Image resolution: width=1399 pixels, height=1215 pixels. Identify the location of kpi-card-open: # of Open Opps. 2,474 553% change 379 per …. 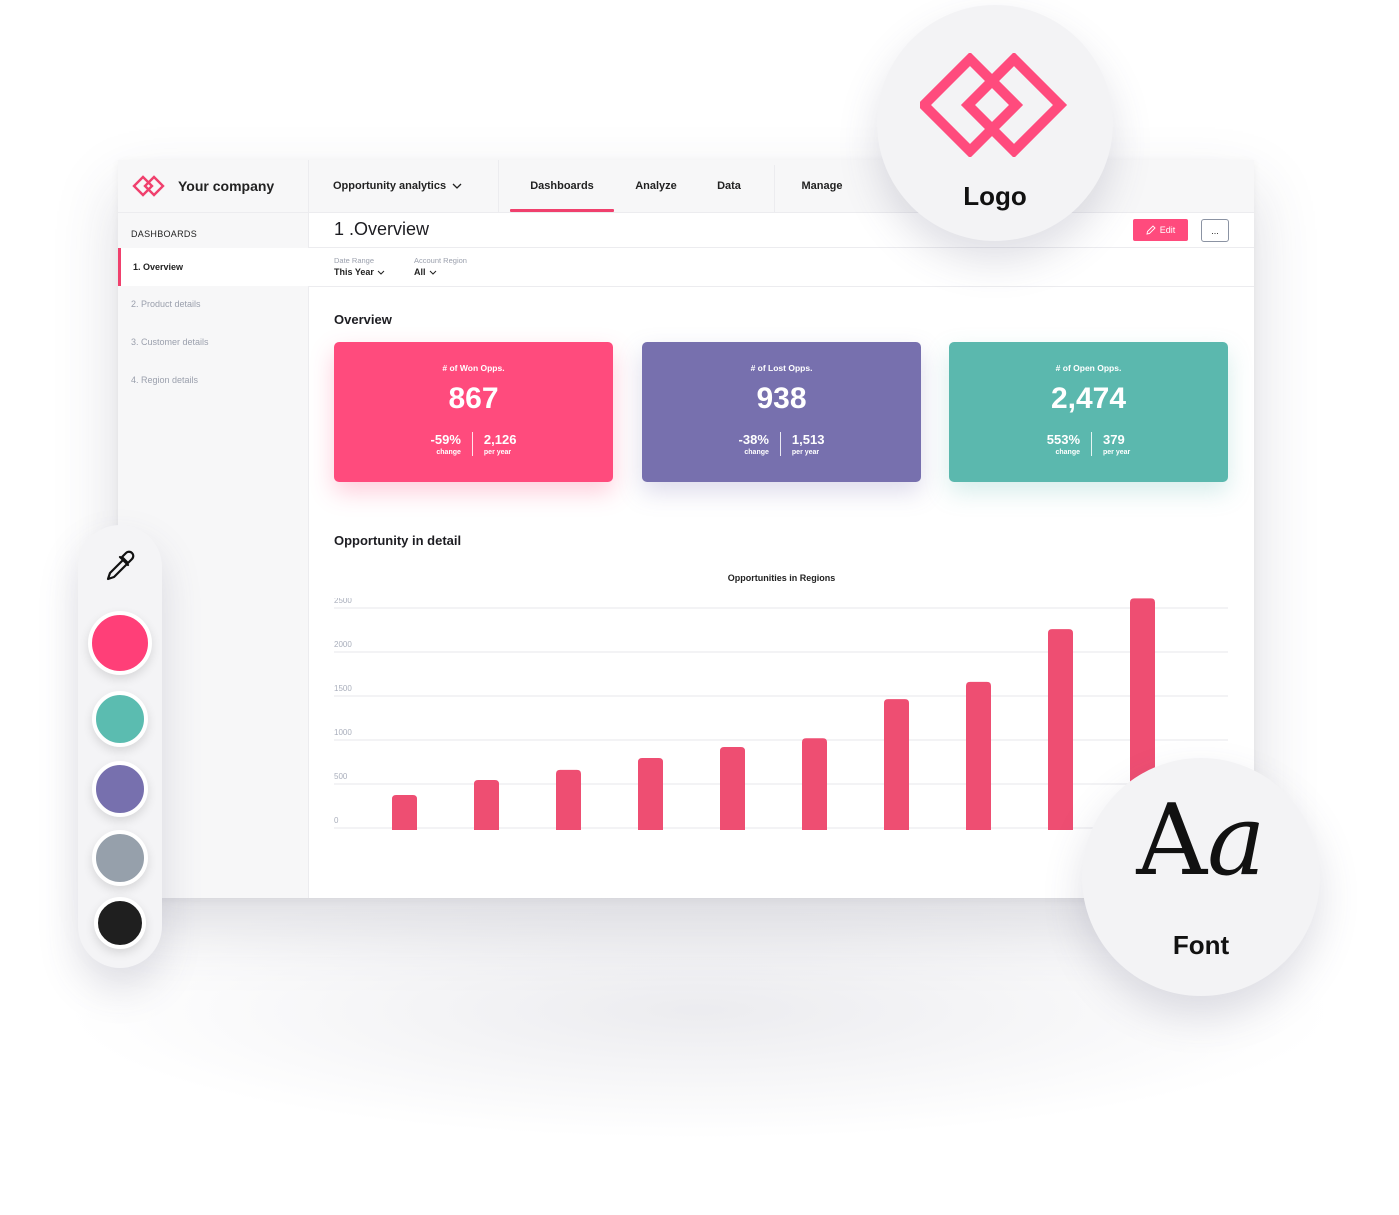
(1088, 412).